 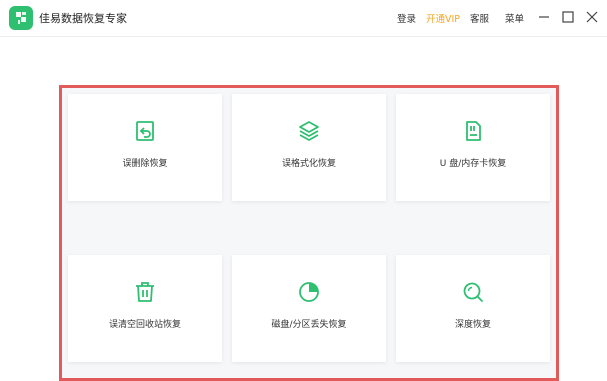 What do you see at coordinates (308, 164) in the screenshot?
I see `card-label: 误格式化恢复` at bounding box center [308, 164].